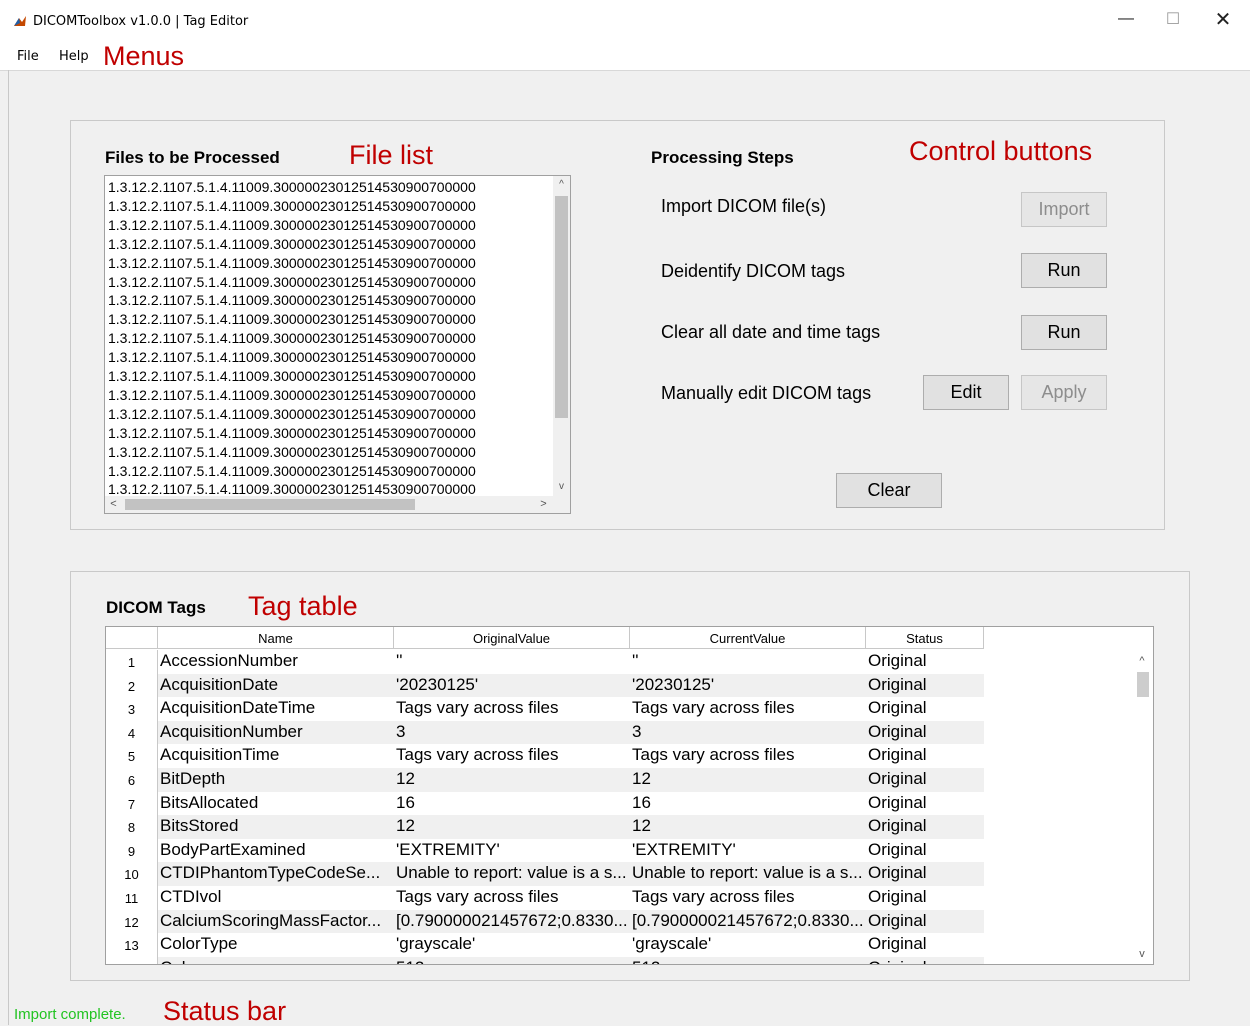 This screenshot has height=1026, width=1250. What do you see at coordinates (276, 851) in the screenshot?
I see `cell-name: BodyPartExamined` at bounding box center [276, 851].